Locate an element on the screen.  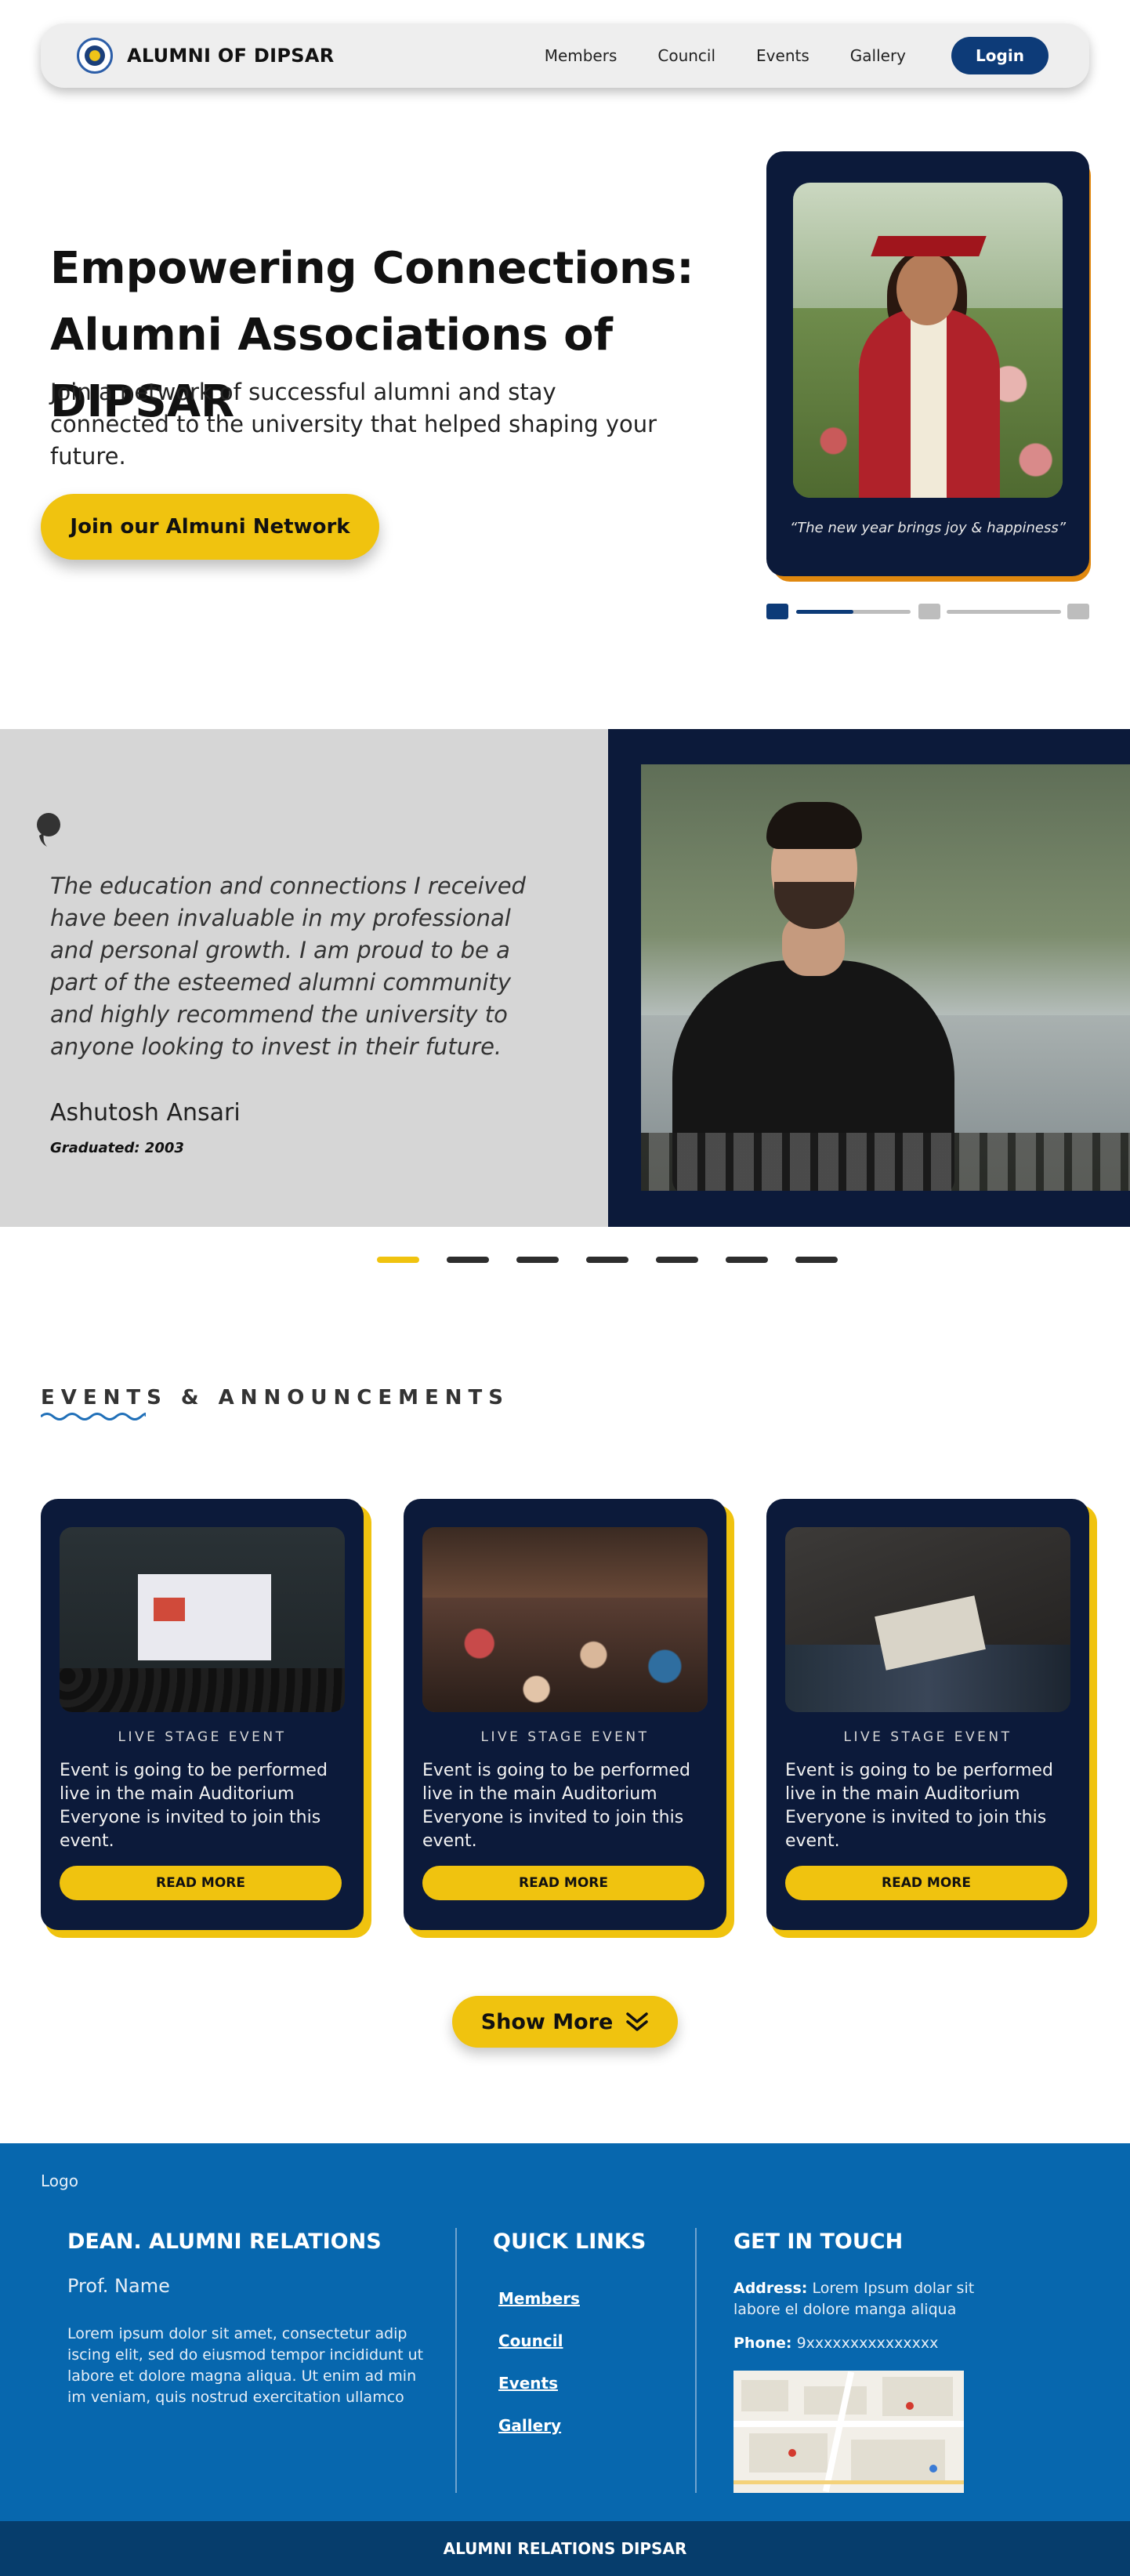
nav-link-members: Members is located at coordinates (581, 56).